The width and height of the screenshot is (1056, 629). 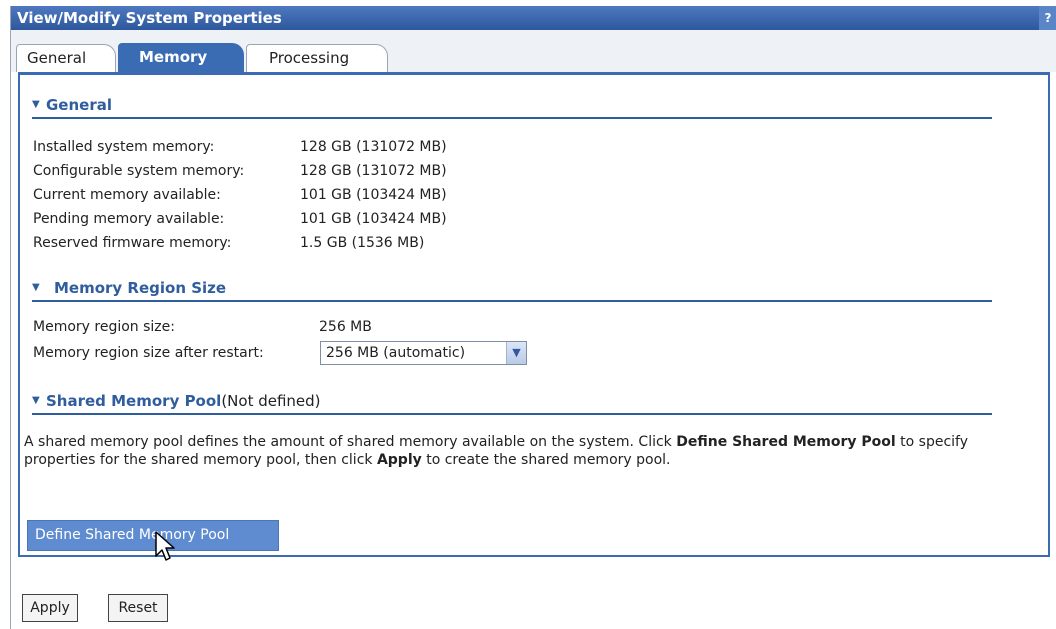 I want to click on reserved-memory-label: Reserved firmware memory:, so click(x=132, y=243).